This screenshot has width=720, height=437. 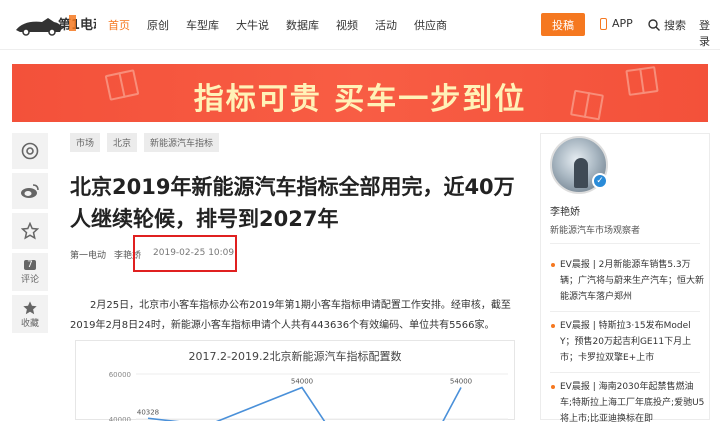 I want to click on chart-y-tick-label: 40000, so click(x=120, y=418).